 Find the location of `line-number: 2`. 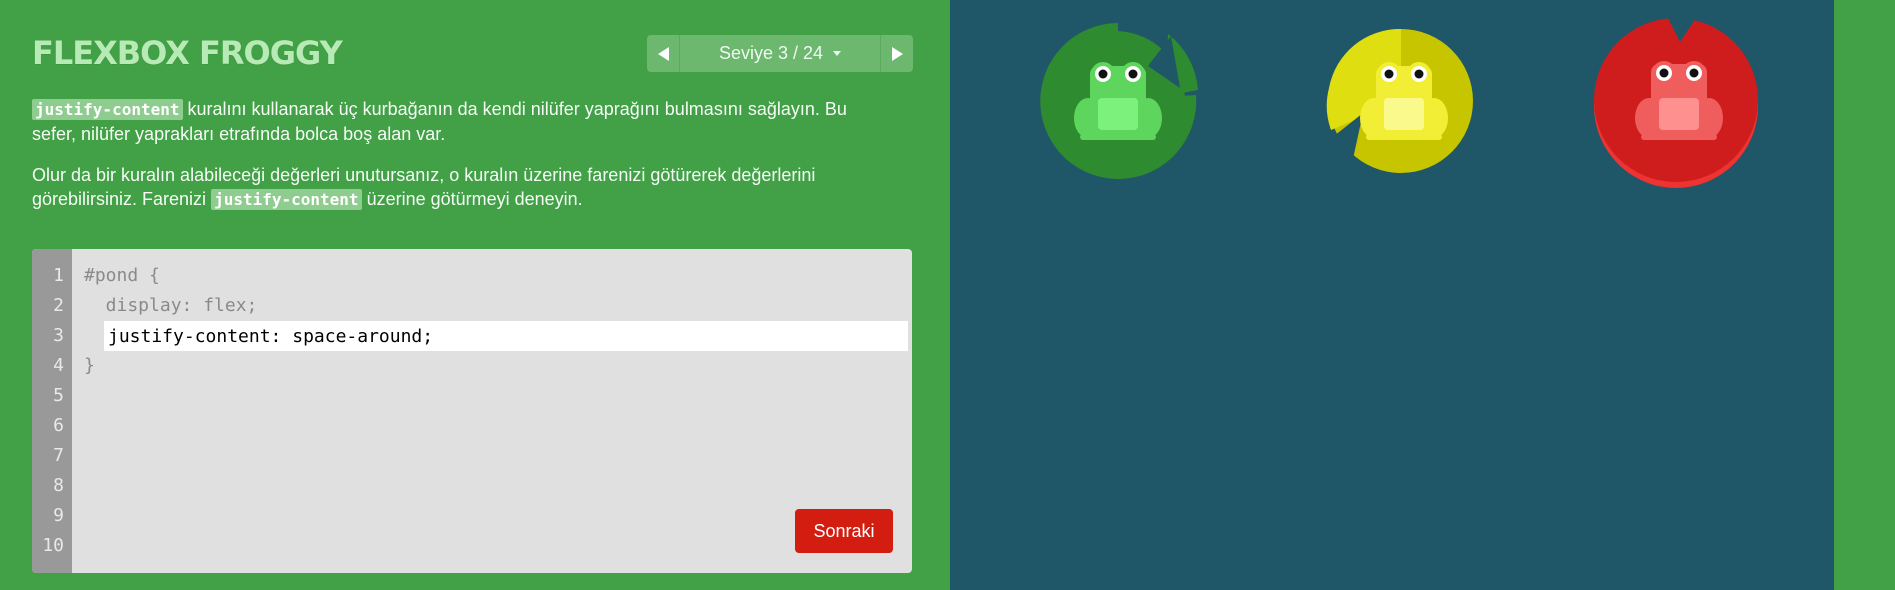

line-number: 2 is located at coordinates (58, 305).